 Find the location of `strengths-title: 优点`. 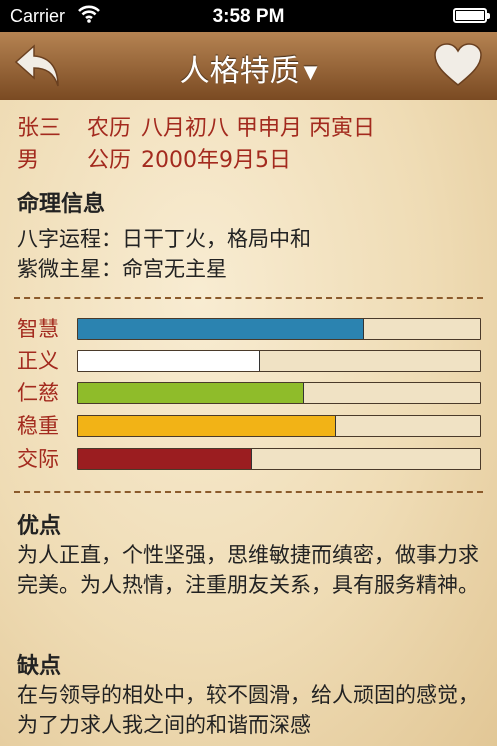

strengths-title: 优点 is located at coordinates (39, 526).